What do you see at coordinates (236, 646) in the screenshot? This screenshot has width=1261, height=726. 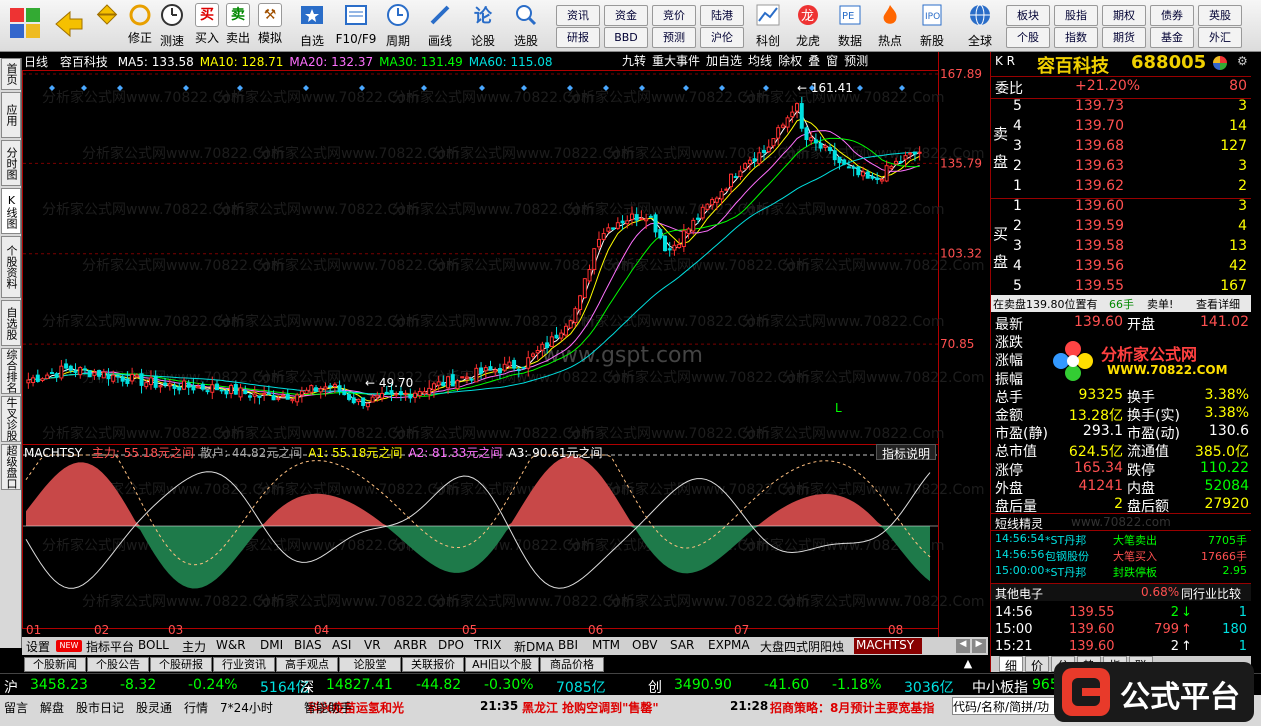 I see `indicator-tab-4: W&R` at bounding box center [236, 646].